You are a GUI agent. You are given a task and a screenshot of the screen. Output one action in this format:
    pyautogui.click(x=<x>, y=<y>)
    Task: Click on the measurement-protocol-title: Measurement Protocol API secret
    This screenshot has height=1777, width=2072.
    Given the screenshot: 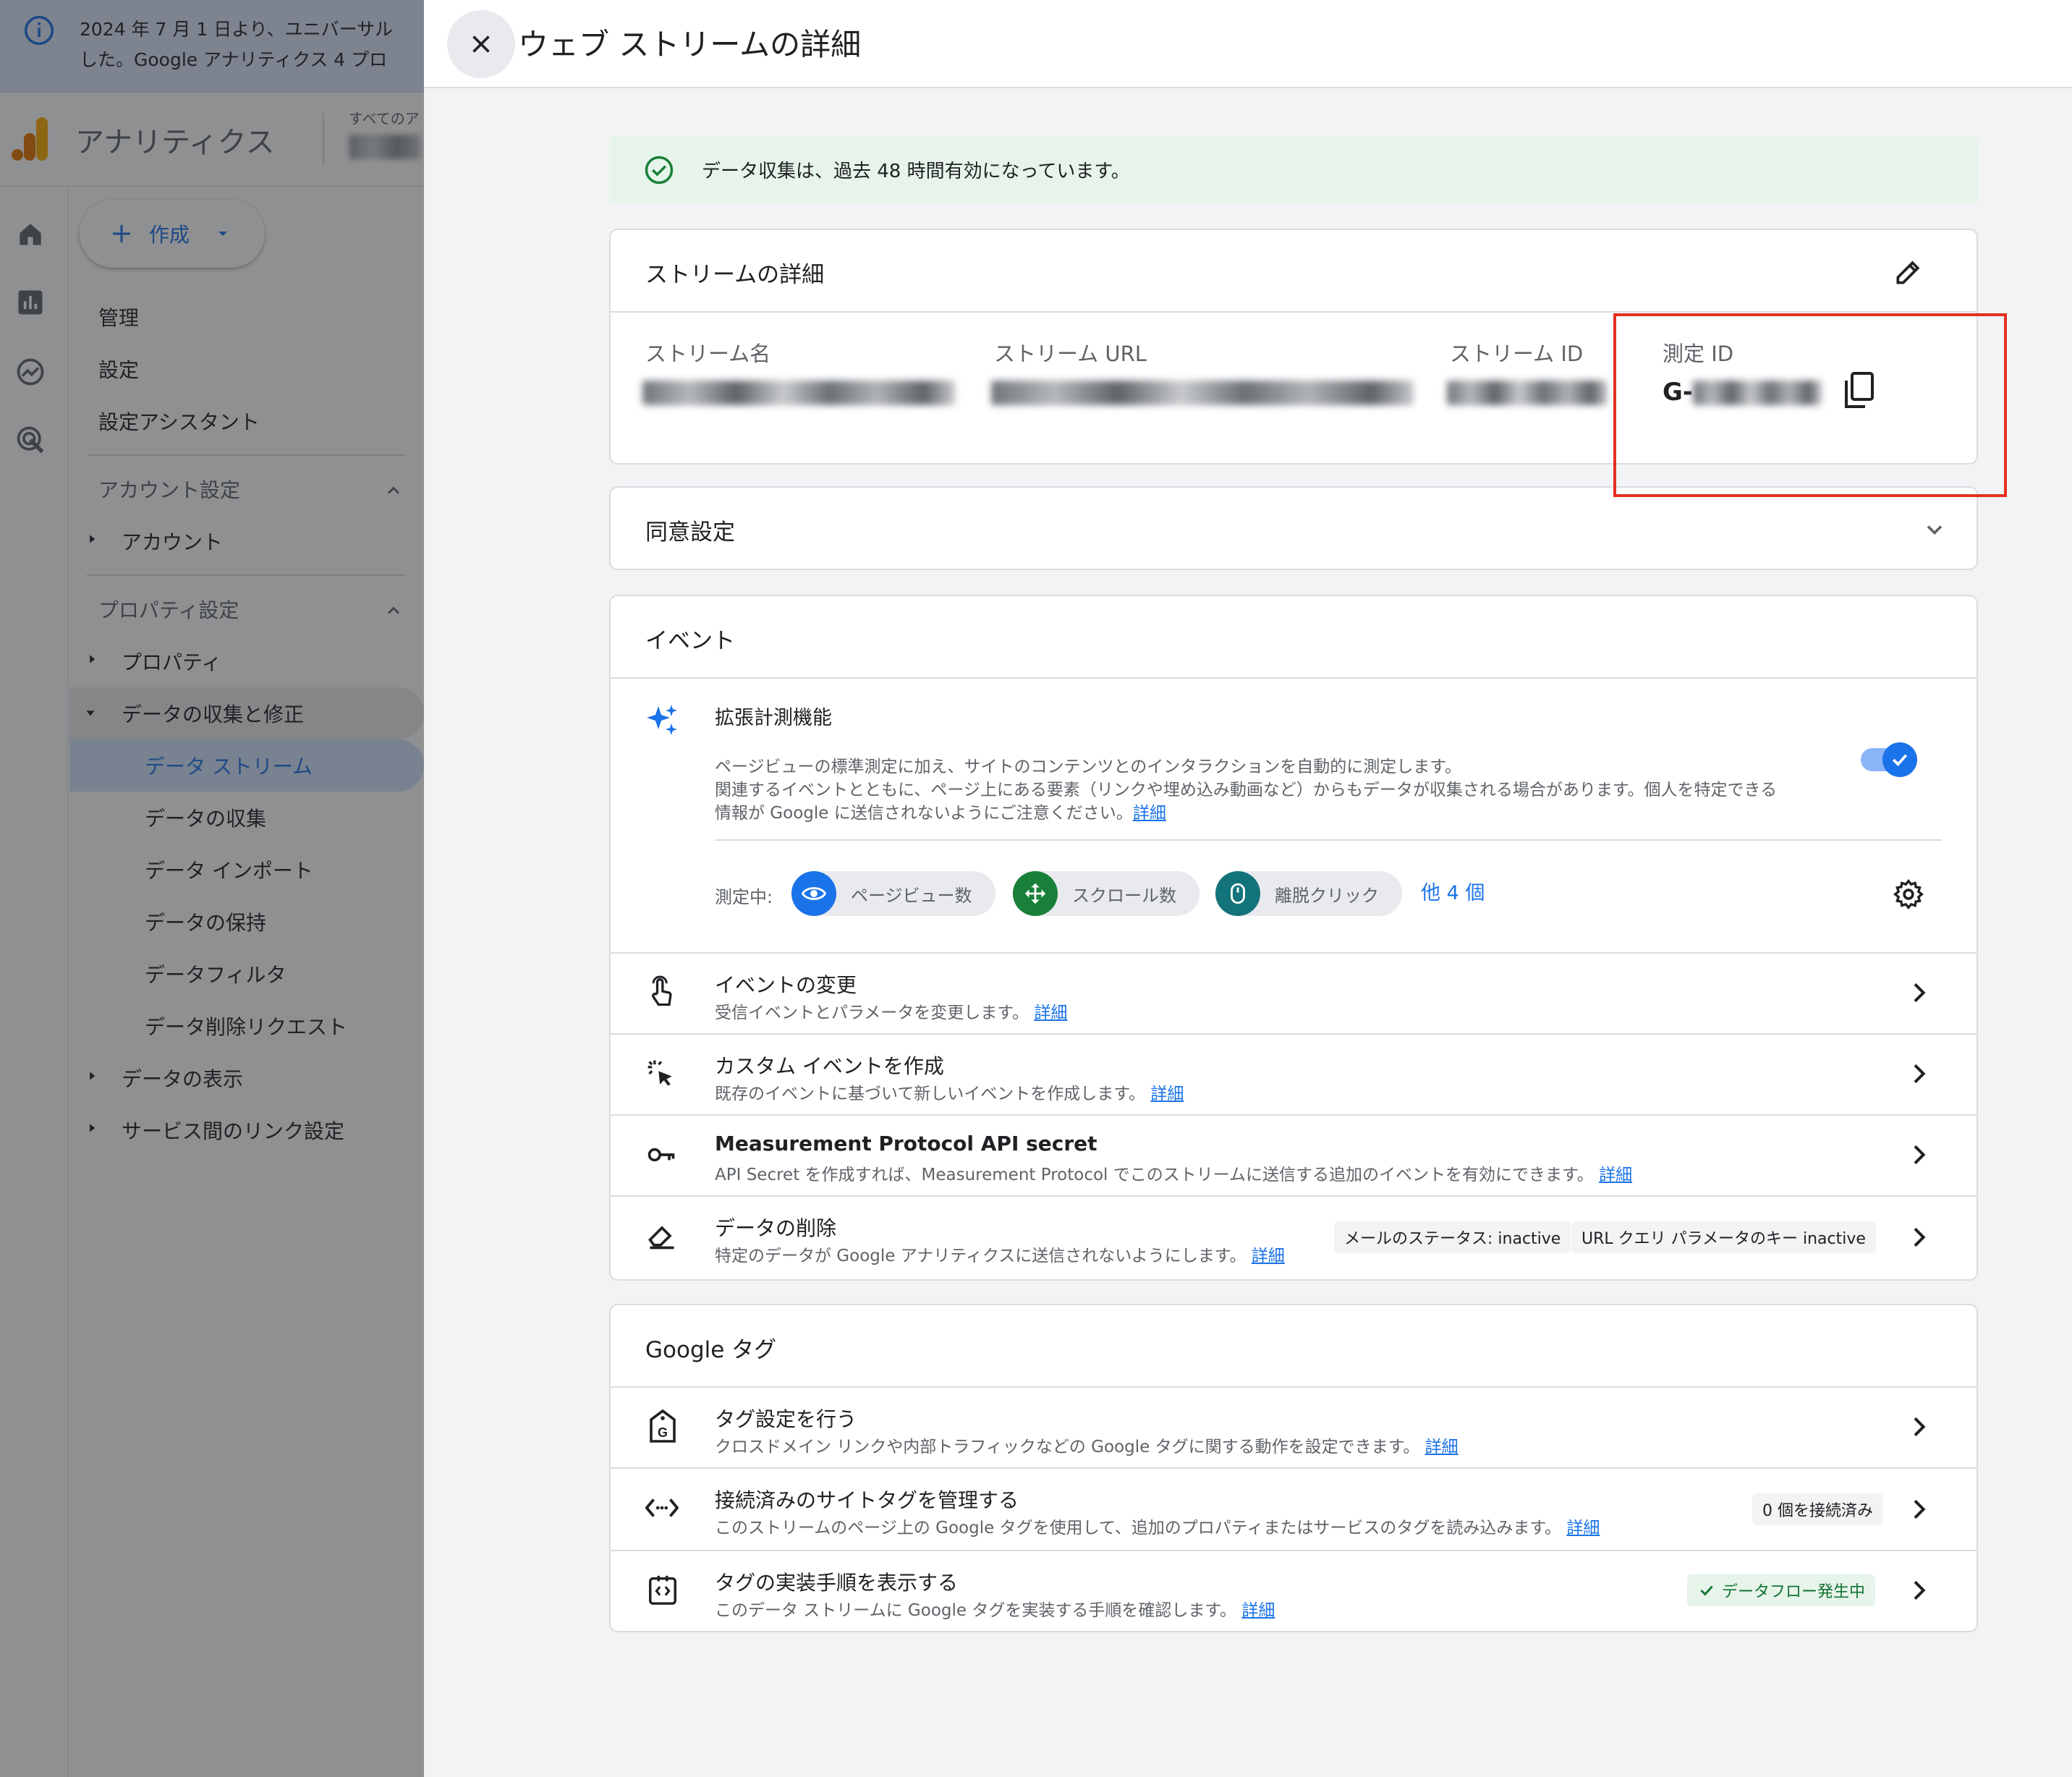 What is the action you would take?
    pyautogui.click(x=906, y=1143)
    